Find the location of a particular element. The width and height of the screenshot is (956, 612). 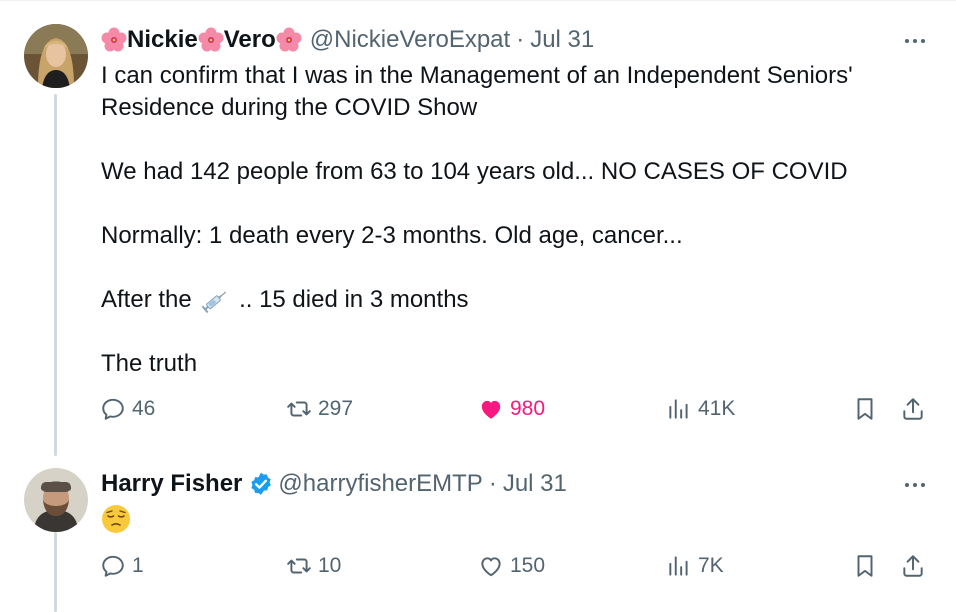

like-count: 150 is located at coordinates (528, 565).